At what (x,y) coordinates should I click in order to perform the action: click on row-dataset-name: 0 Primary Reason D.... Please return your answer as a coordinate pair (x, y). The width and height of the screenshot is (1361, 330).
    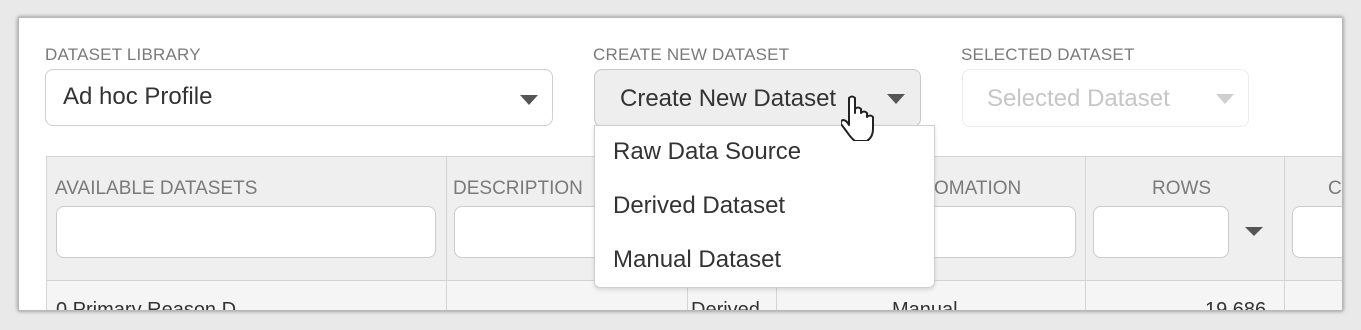
    Looking at the image, I should click on (154, 304).